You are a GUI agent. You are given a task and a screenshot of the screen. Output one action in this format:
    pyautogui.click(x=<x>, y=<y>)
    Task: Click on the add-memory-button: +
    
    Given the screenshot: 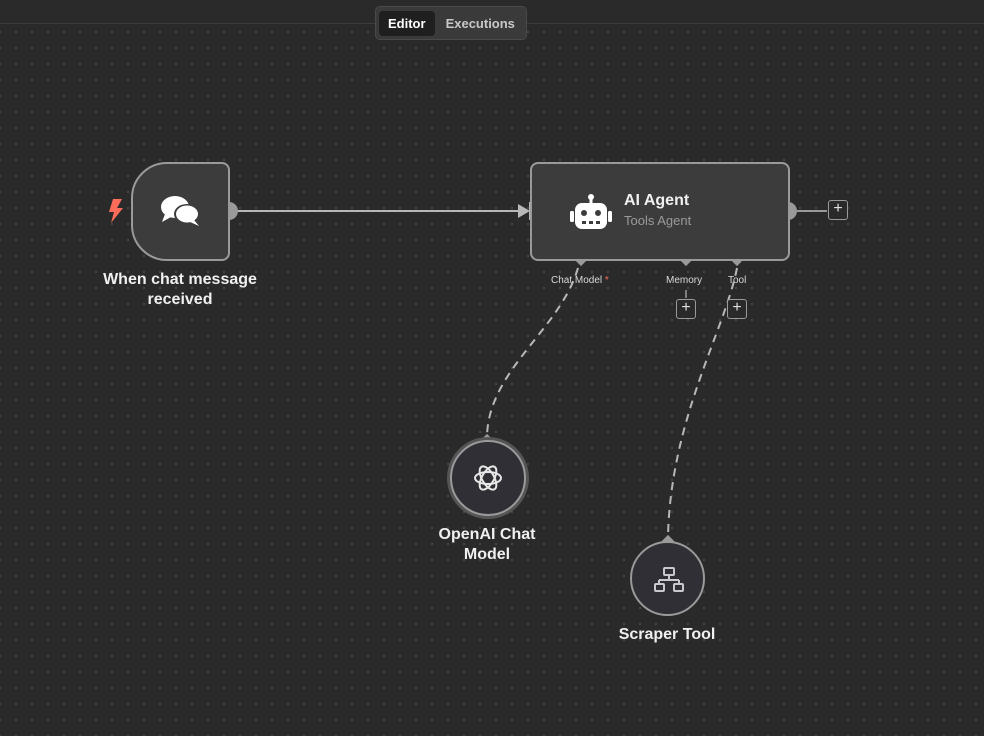 What is the action you would take?
    pyautogui.click(x=686, y=309)
    